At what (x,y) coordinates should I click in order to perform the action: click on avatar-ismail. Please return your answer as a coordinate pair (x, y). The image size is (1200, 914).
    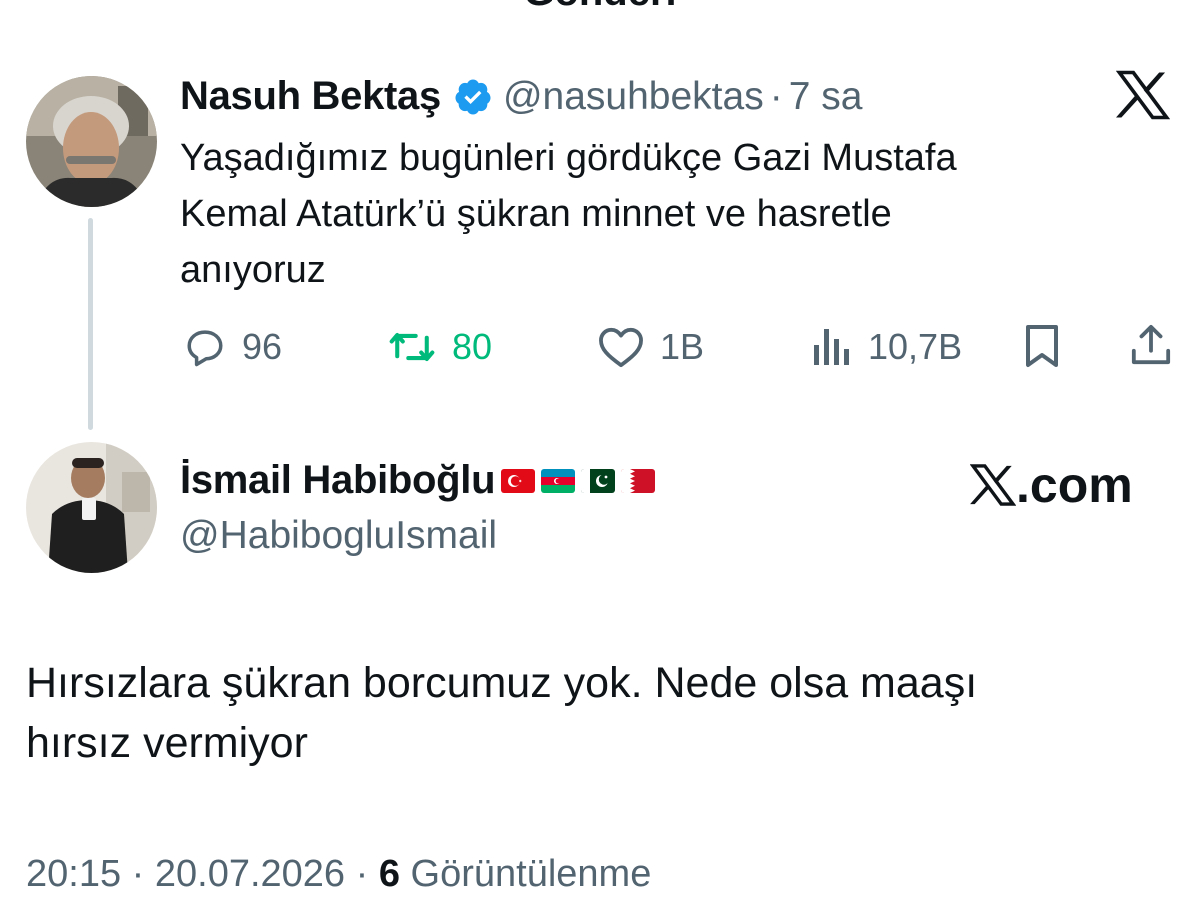
    Looking at the image, I should click on (91, 507).